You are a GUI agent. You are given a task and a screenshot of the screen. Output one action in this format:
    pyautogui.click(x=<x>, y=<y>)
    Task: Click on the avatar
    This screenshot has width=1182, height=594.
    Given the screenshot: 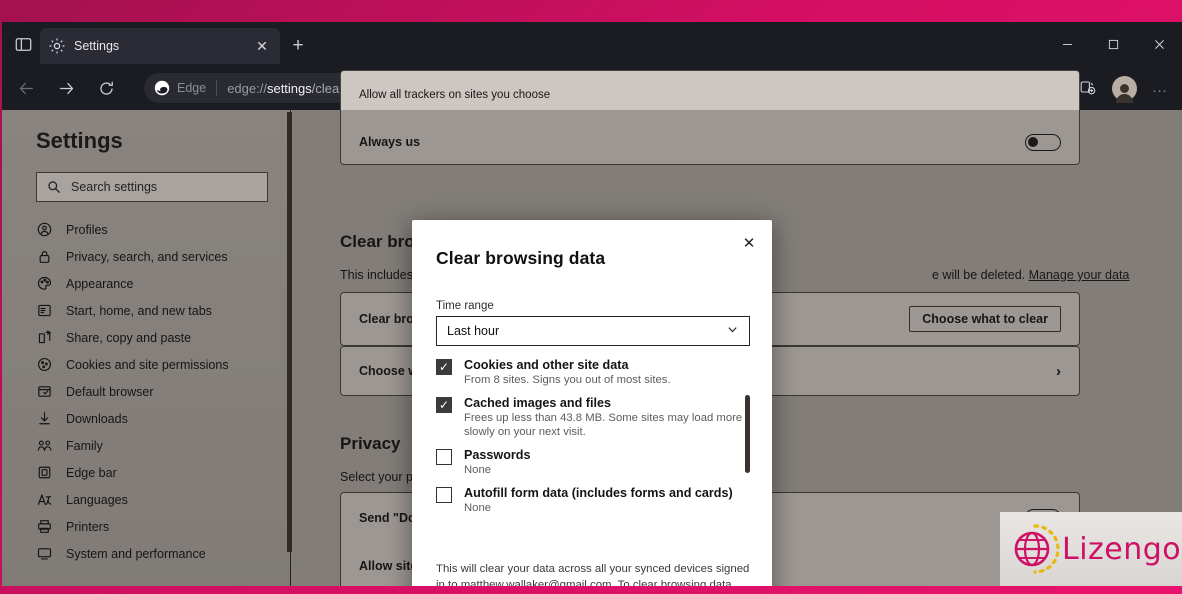 What is the action you would take?
    pyautogui.click(x=1124, y=88)
    